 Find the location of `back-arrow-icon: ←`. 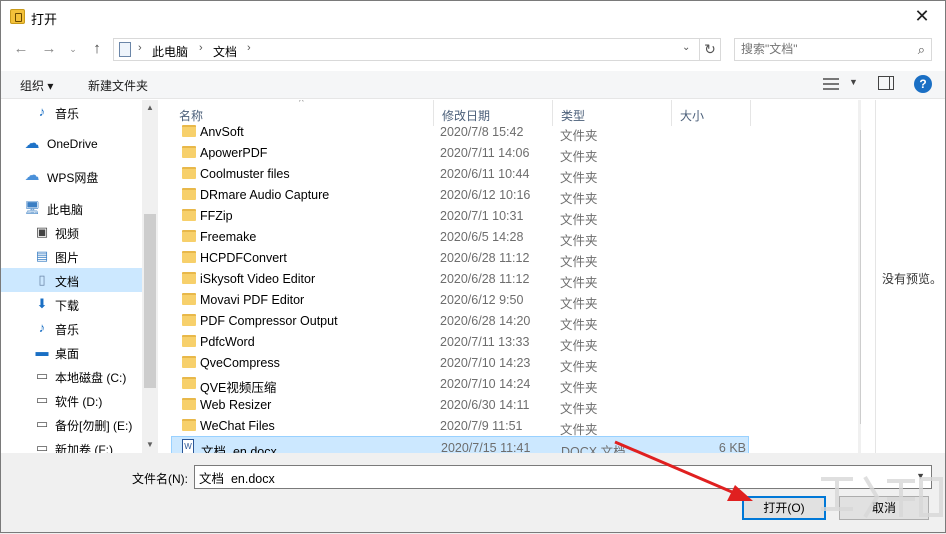

back-arrow-icon: ← is located at coordinates (21, 49).